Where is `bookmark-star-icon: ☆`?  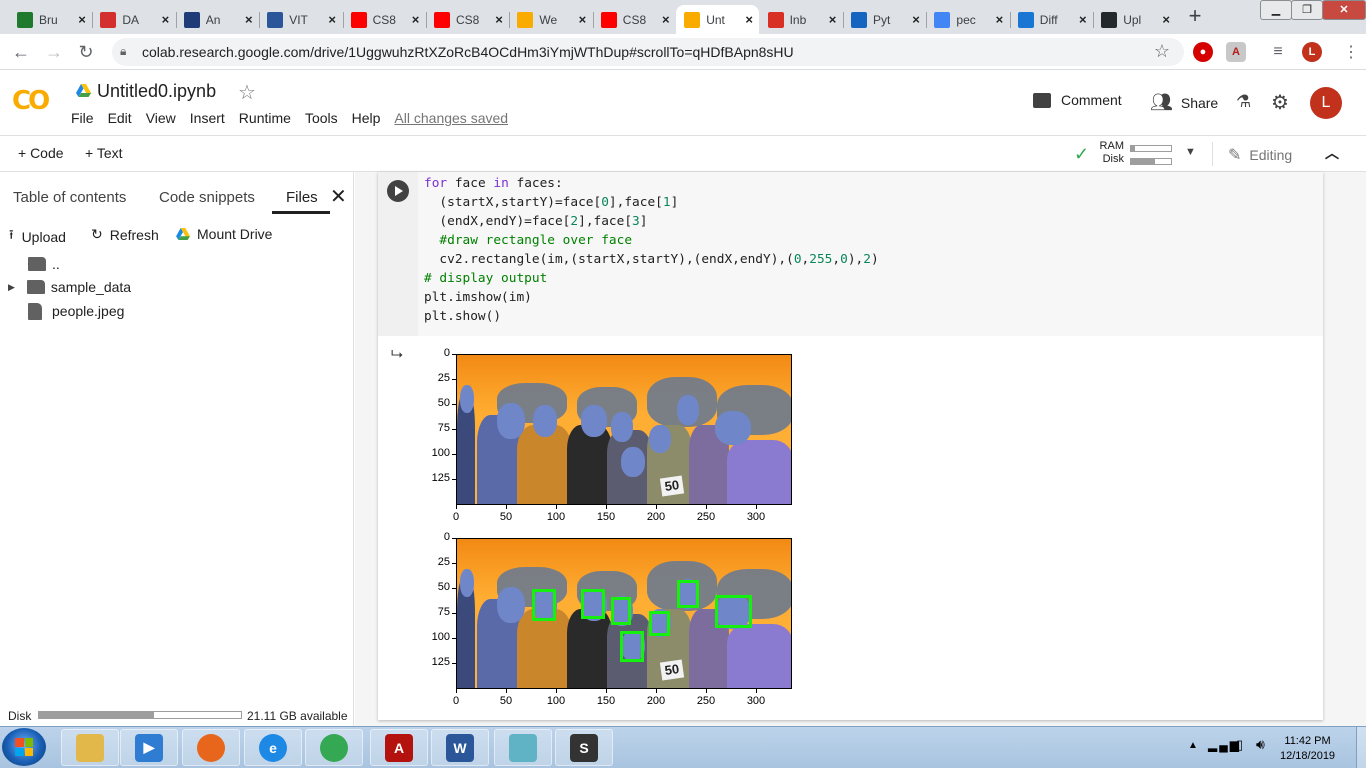
bookmark-star-icon: ☆ is located at coordinates (1162, 51).